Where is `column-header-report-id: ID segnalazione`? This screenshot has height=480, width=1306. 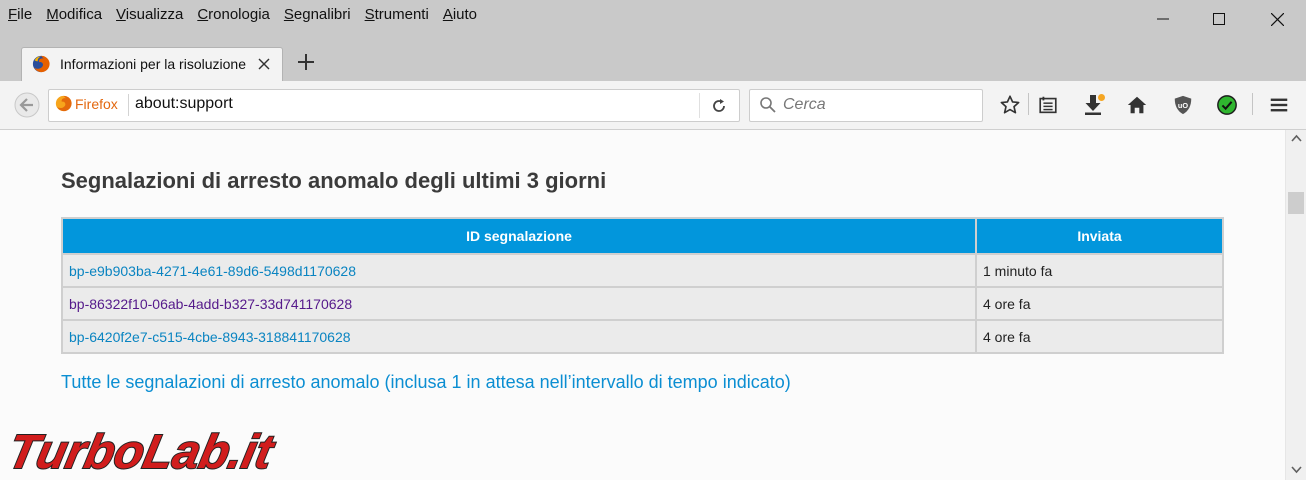 column-header-report-id: ID segnalazione is located at coordinates (519, 236).